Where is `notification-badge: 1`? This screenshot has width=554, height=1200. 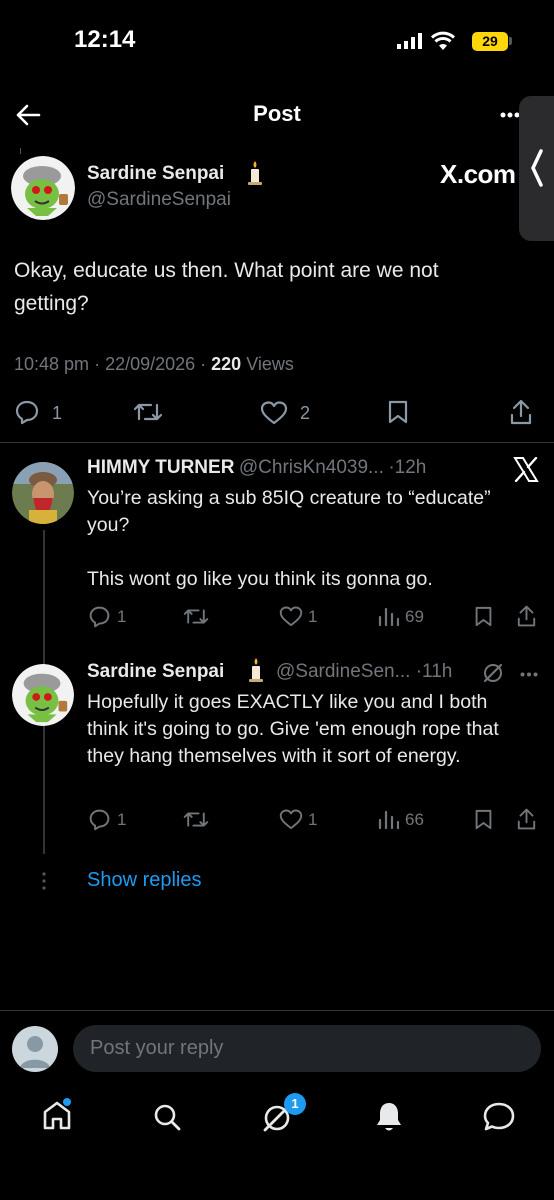
notification-badge: 1 is located at coordinates (295, 1104).